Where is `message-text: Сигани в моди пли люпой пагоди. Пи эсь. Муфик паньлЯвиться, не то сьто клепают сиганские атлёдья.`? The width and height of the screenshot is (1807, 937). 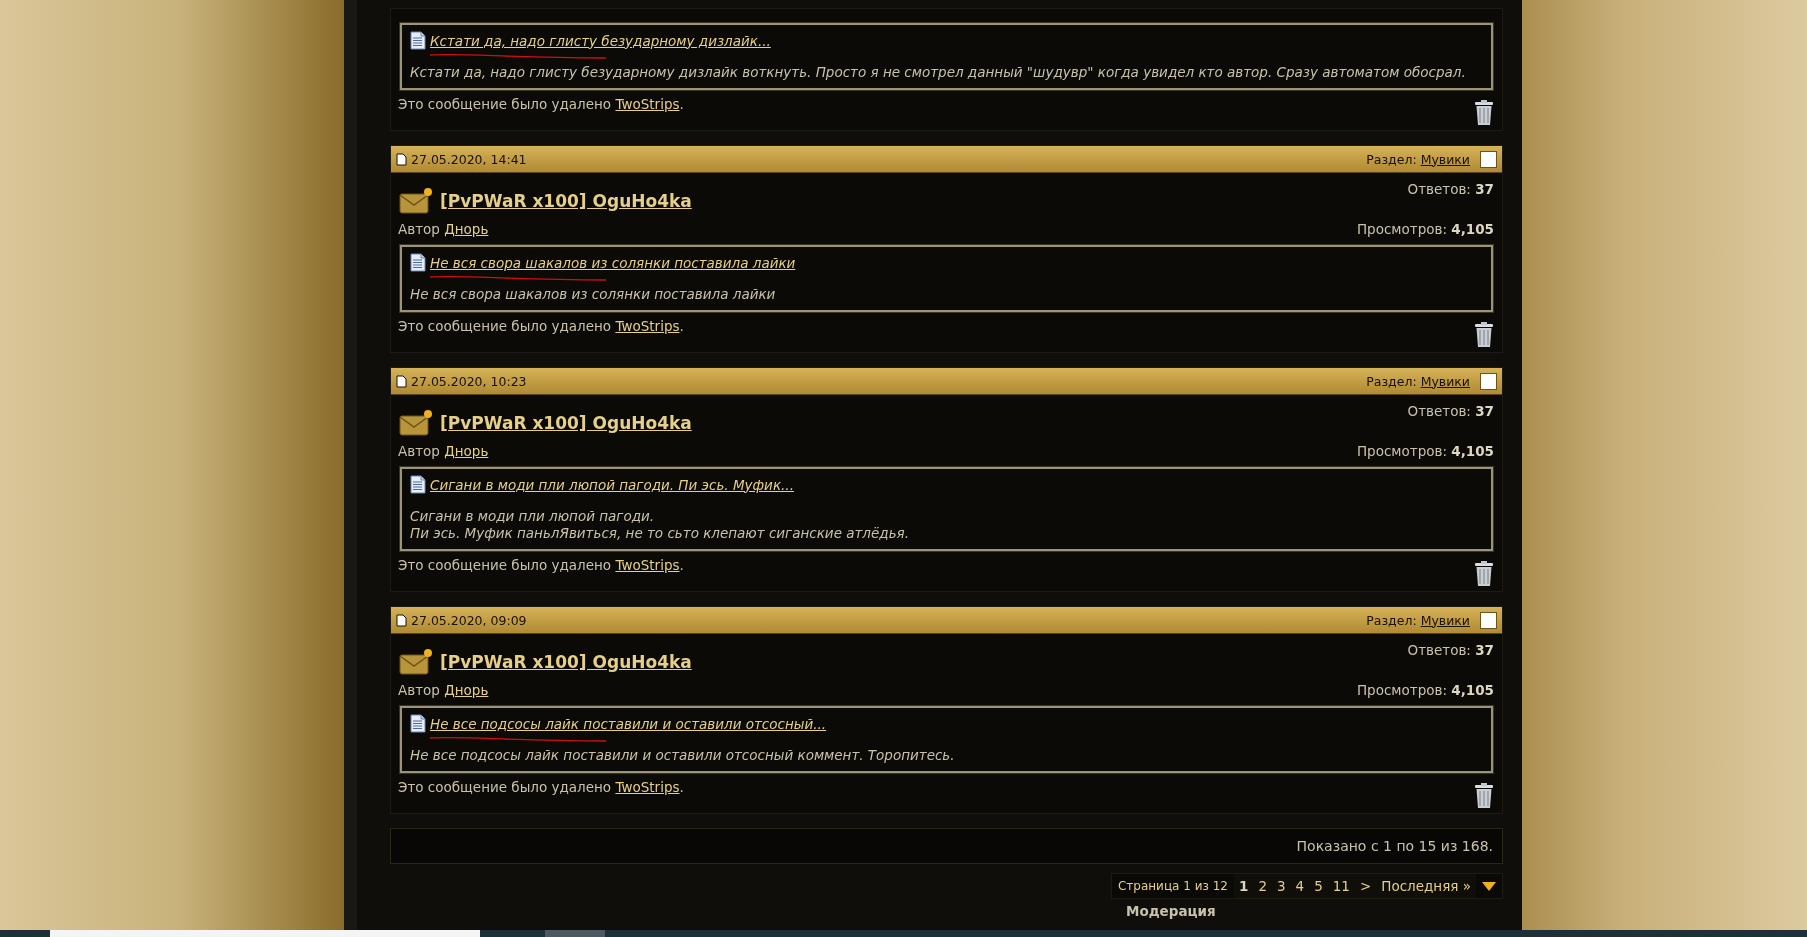 message-text: Сигани в моди пли люпой пагоди. Пи эсь. Муфик паньлЯвиться, не то сьто клепают сиганские атлёдья. is located at coordinates (660, 525).